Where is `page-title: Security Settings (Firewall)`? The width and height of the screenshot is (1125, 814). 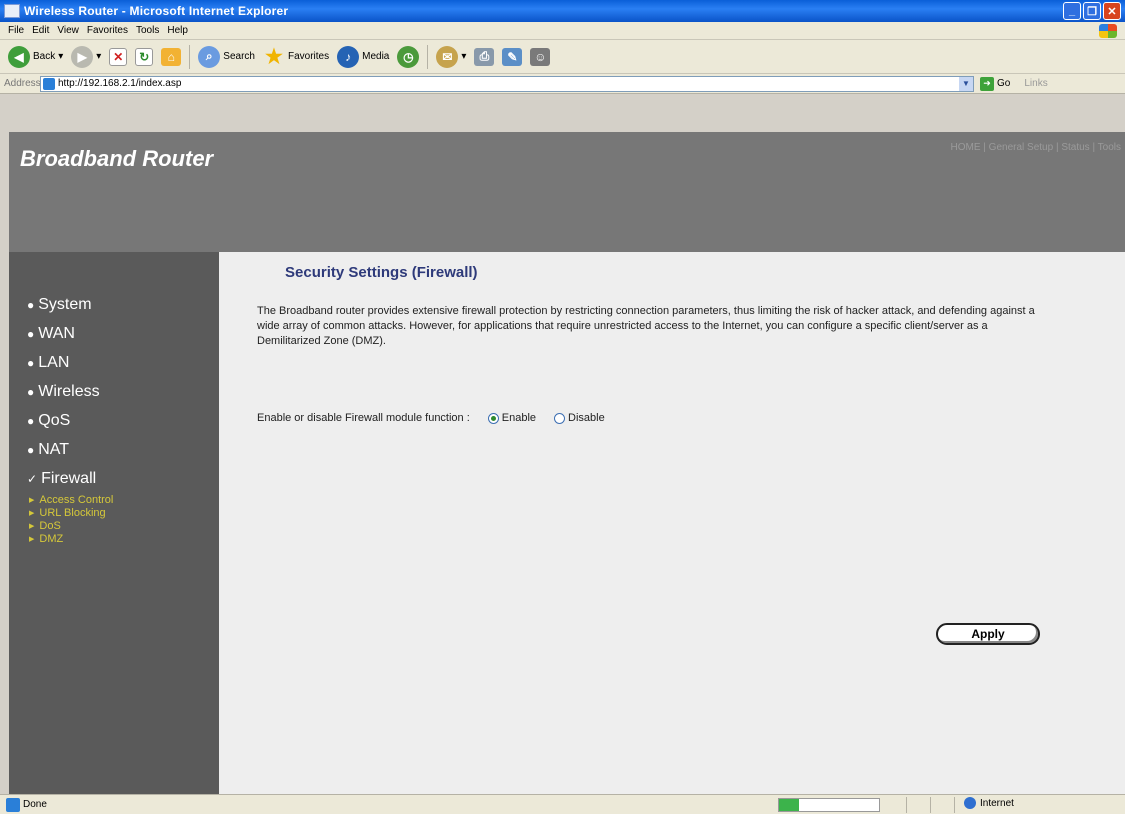
page-title: Security Settings (Firewall) is located at coordinates (381, 272).